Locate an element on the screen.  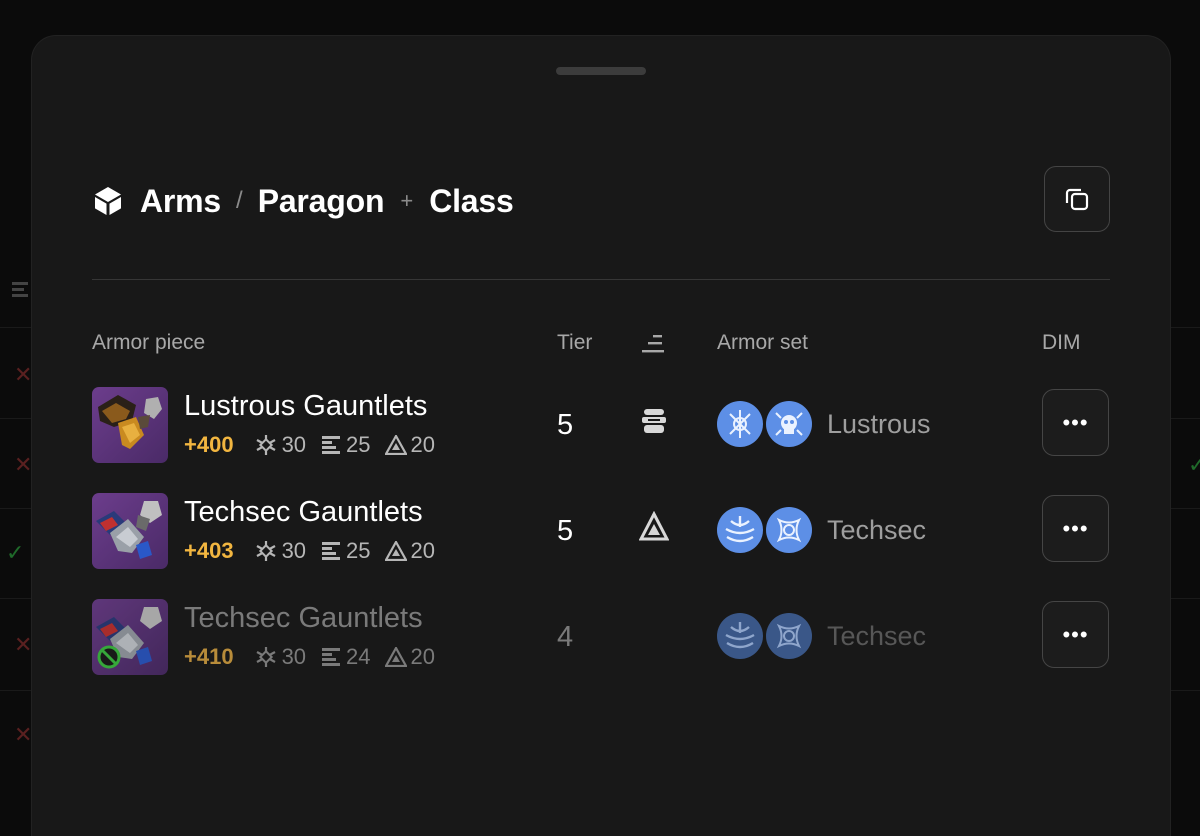
sheet-header: Arms / Paragon + Class is located at coordinates (601, 201).